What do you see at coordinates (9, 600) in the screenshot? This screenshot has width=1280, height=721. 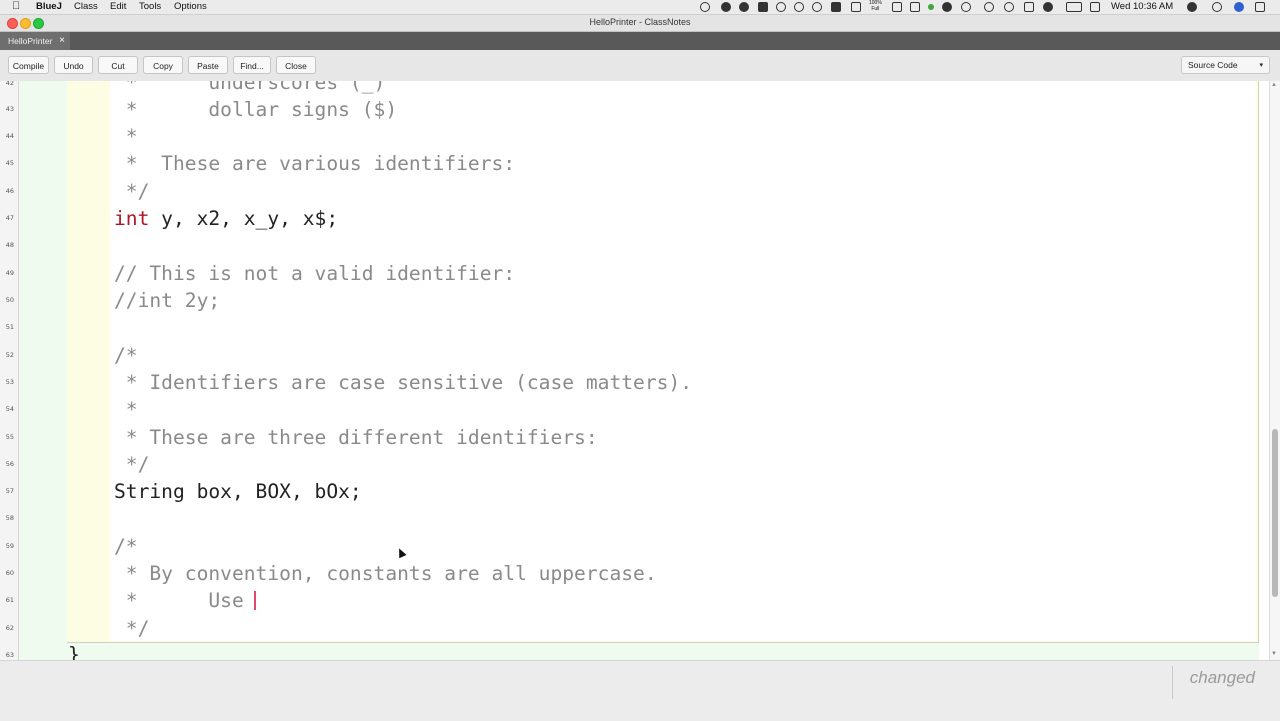 I see `line-number: 61` at bounding box center [9, 600].